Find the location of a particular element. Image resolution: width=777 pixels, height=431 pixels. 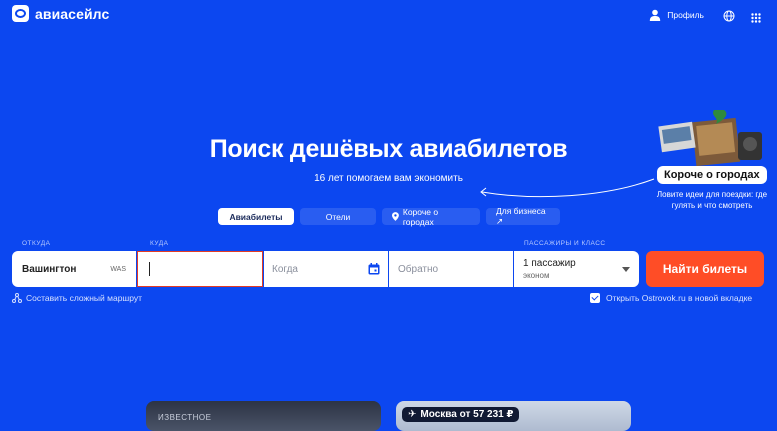

tab-hotels: Отели is located at coordinates (338, 216).